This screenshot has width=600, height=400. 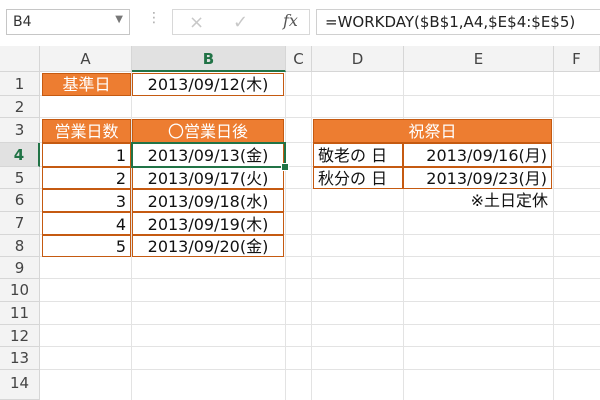 I want to click on cell-a5: 2, so click(x=86, y=178).